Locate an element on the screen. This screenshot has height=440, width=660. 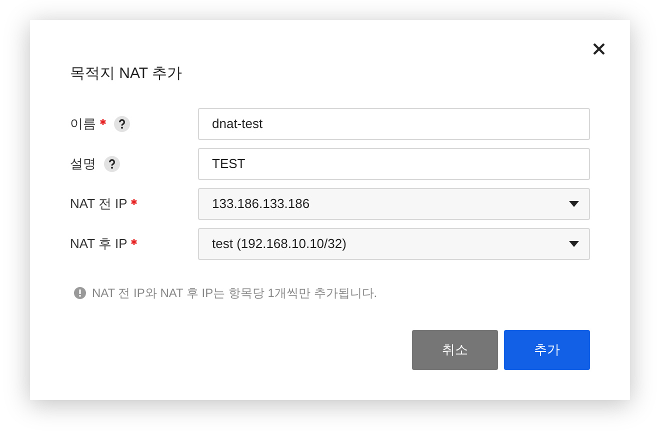
add-button: 추가 is located at coordinates (547, 350).